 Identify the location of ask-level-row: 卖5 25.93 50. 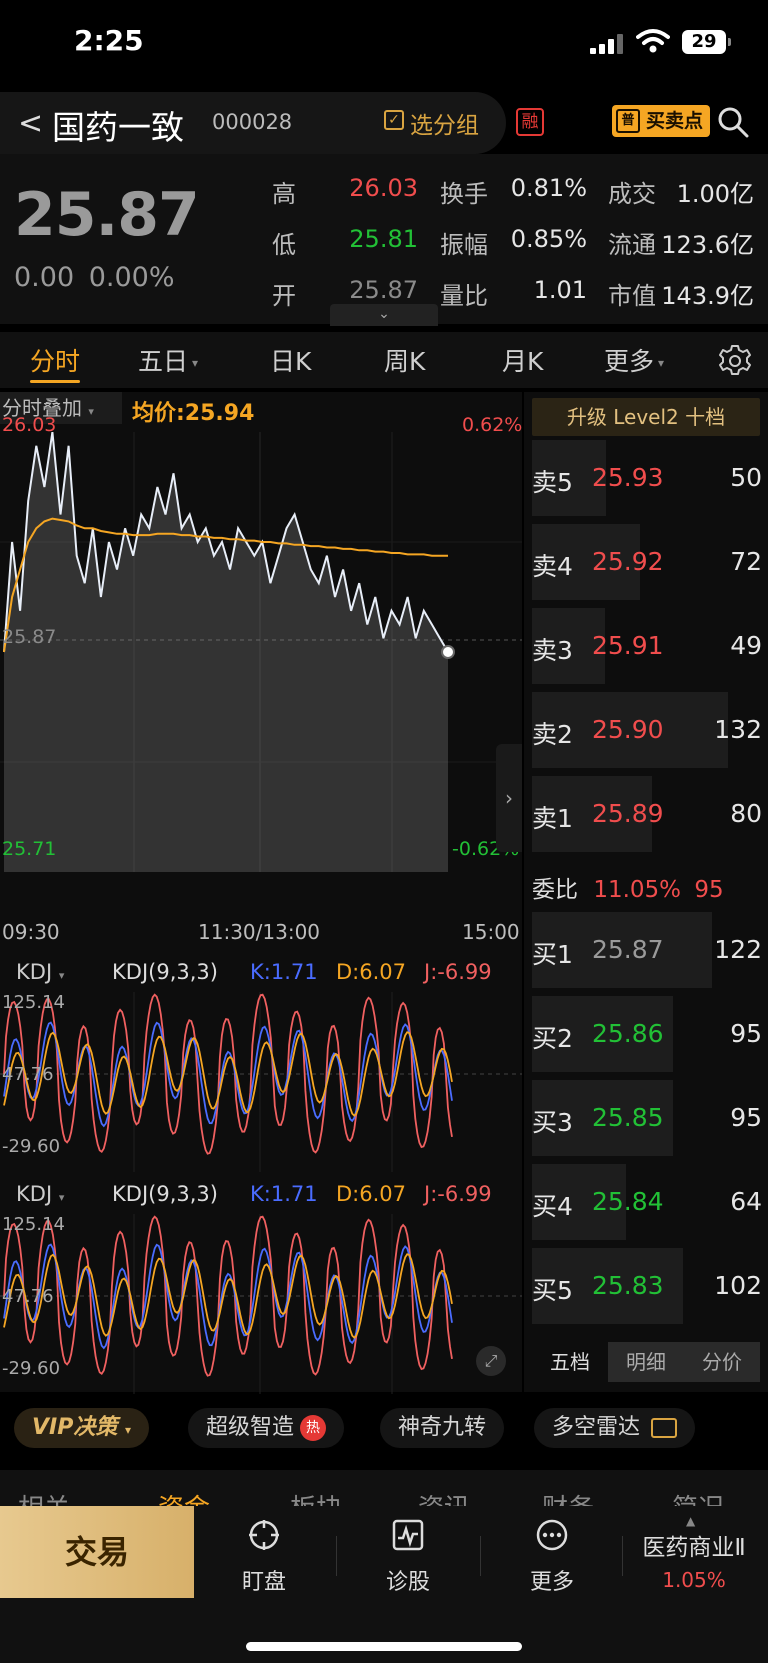
(650, 478).